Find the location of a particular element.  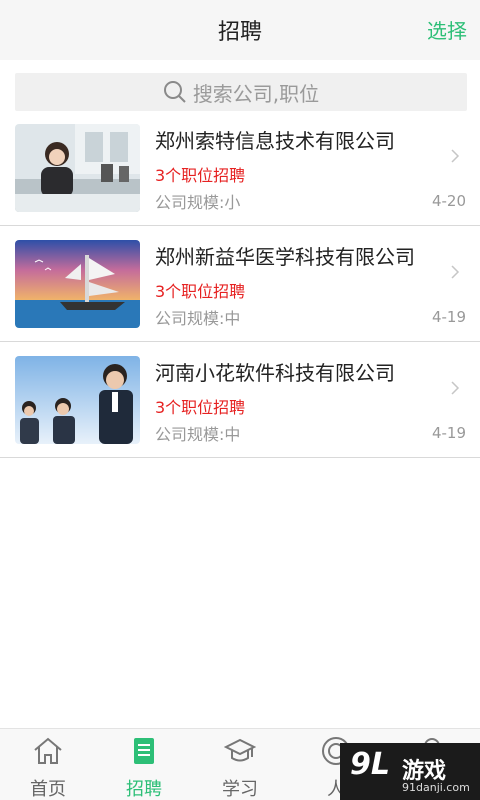

company-name: 郑州新益华医学科技有限公司 is located at coordinates (285, 257).